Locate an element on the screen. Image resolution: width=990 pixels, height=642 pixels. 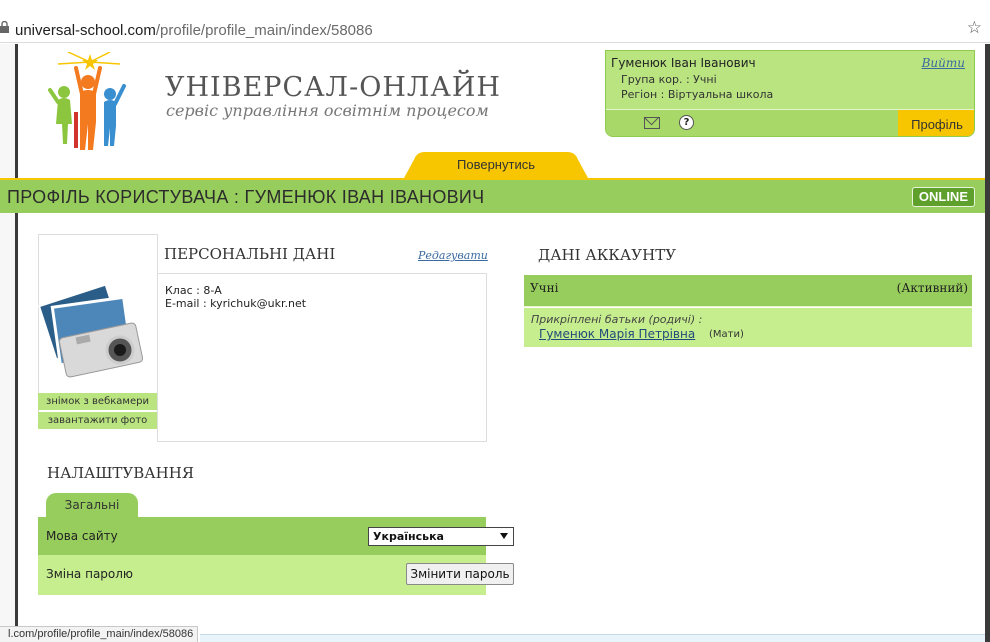
account-role-row: Учні (Активний) is located at coordinates (748, 291).